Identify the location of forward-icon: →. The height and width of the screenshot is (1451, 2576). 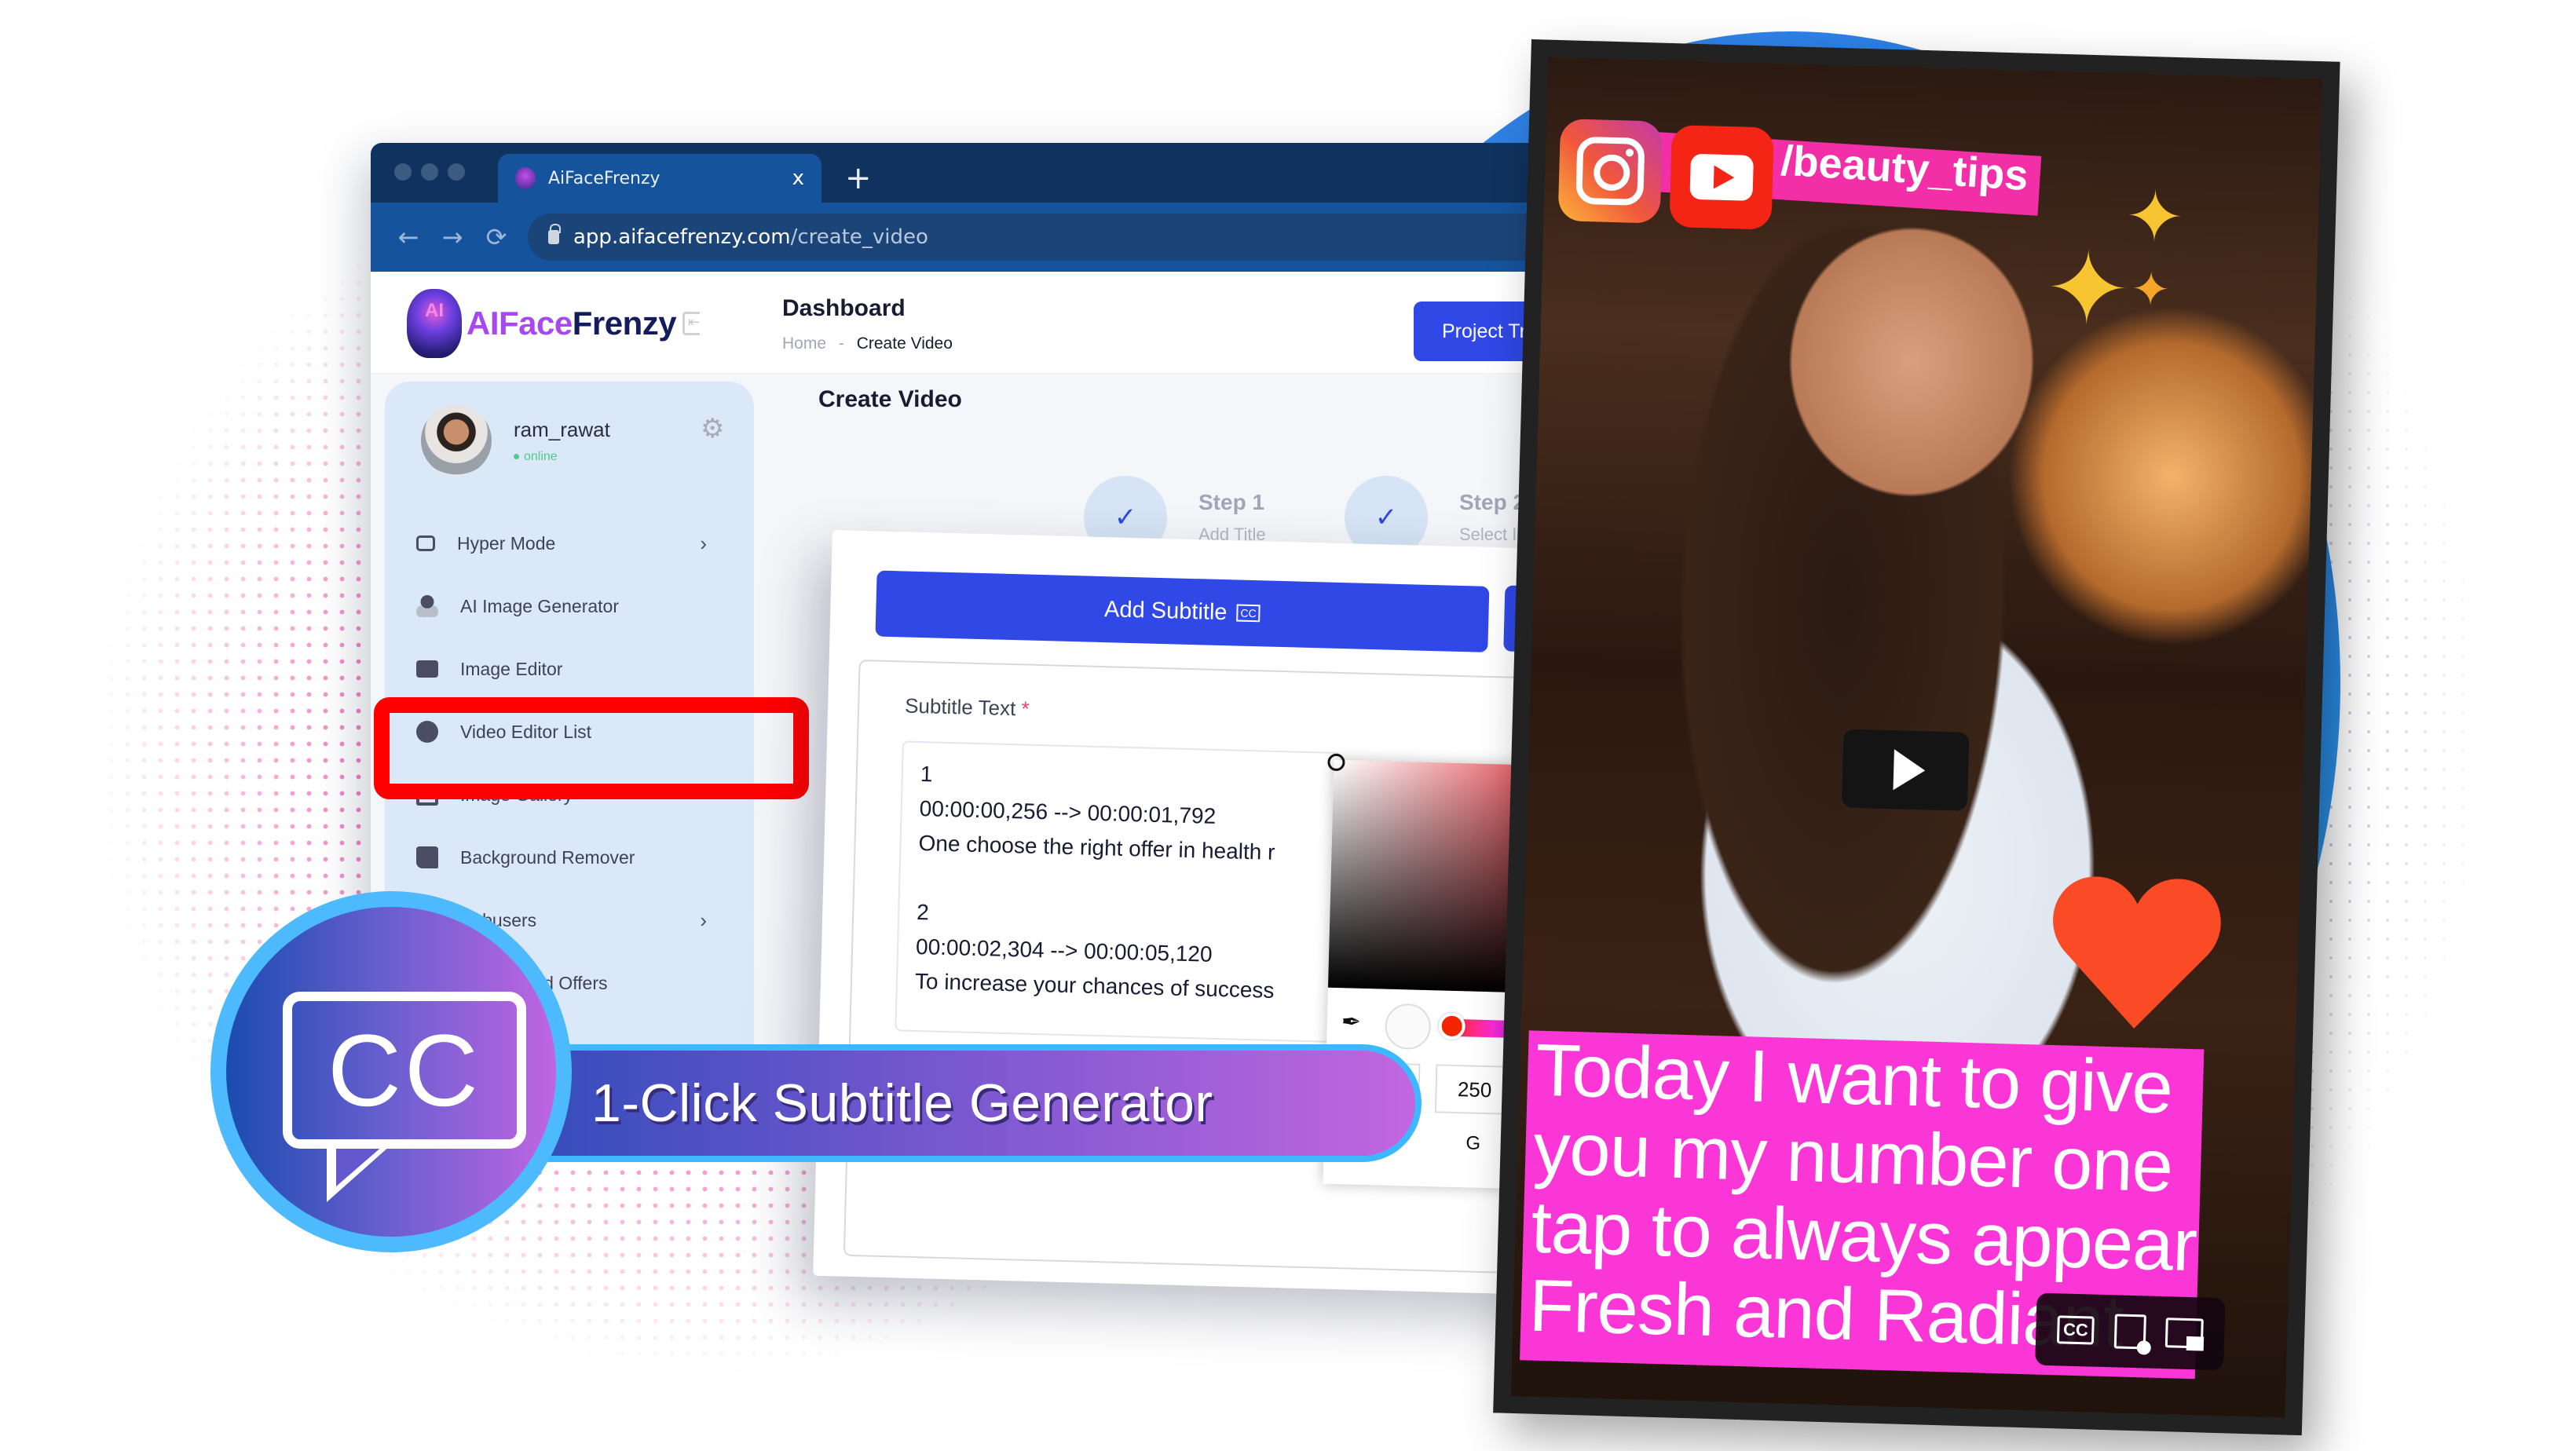
(452, 237).